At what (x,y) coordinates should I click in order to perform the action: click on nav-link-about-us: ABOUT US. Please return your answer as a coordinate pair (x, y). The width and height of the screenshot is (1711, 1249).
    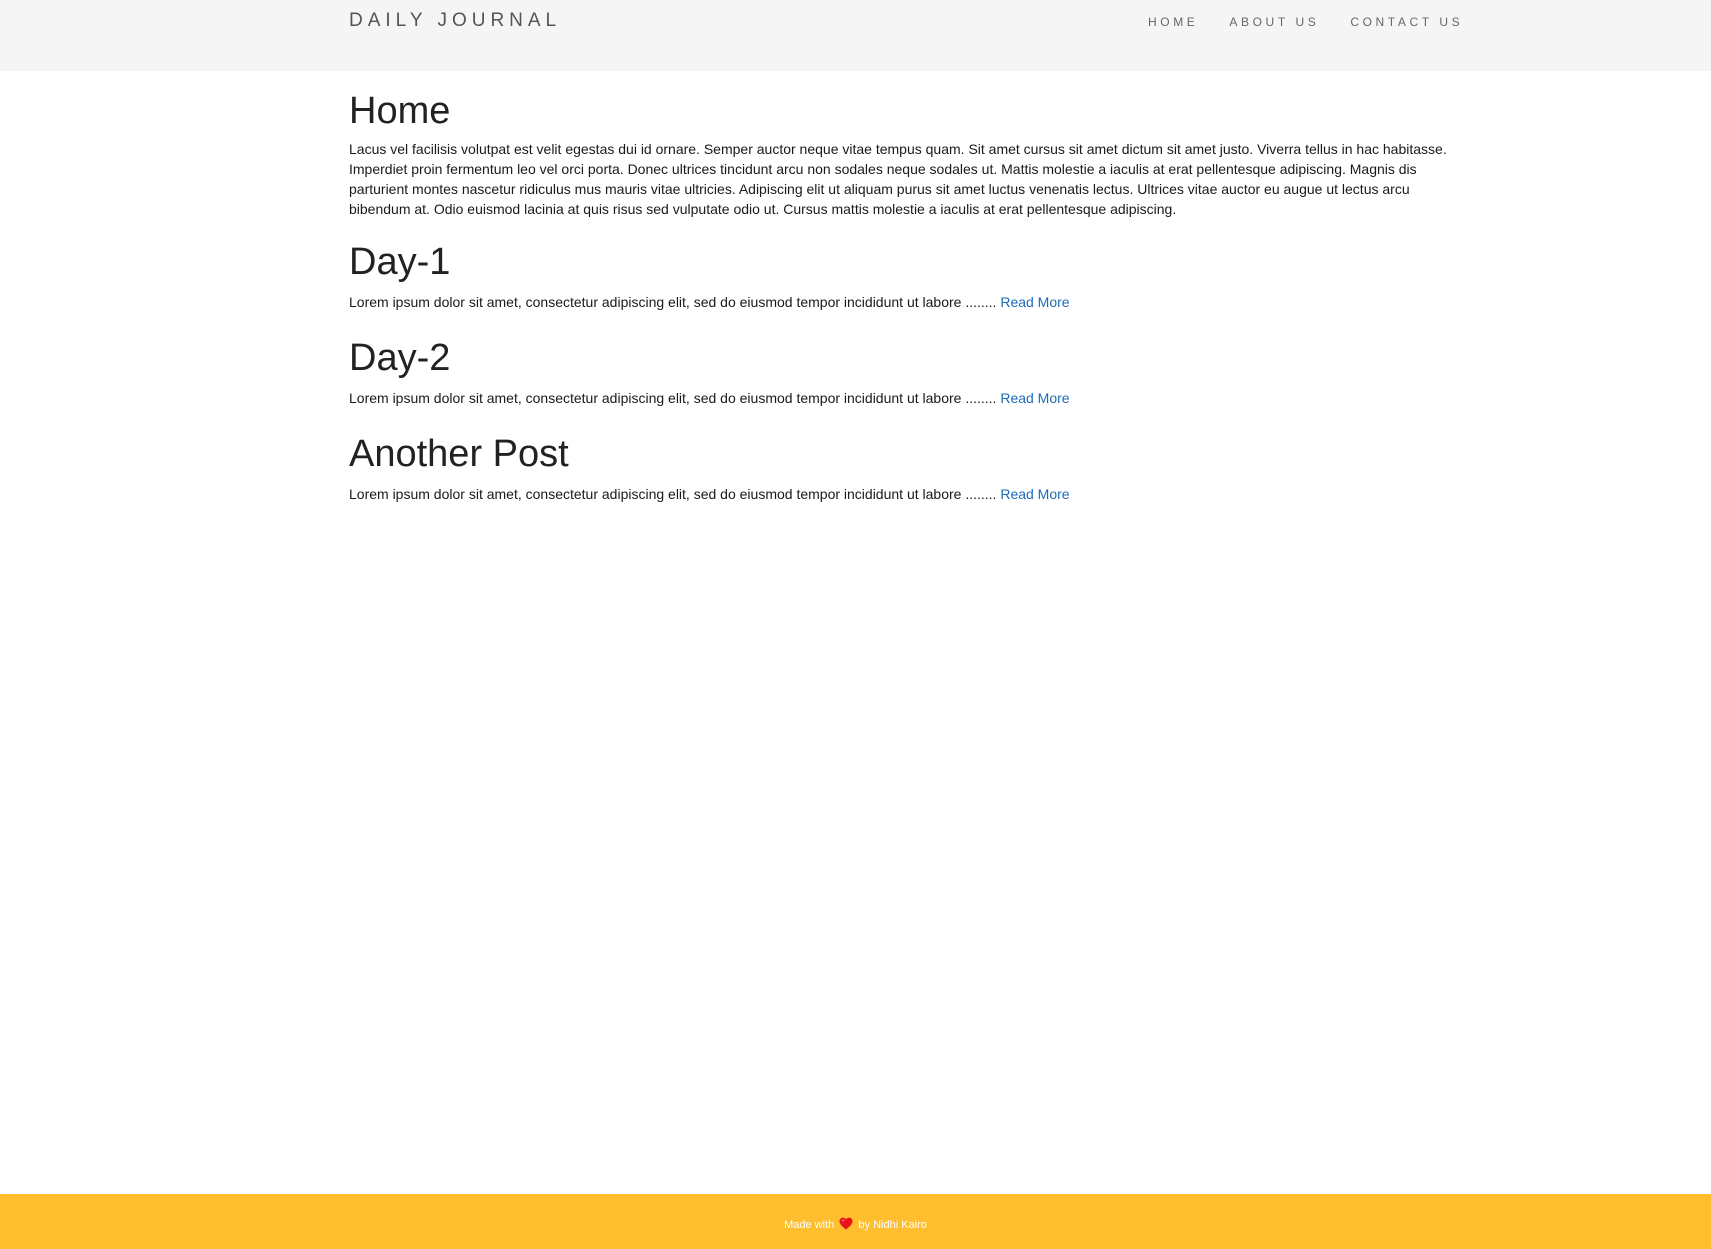
    Looking at the image, I should click on (1274, 22).